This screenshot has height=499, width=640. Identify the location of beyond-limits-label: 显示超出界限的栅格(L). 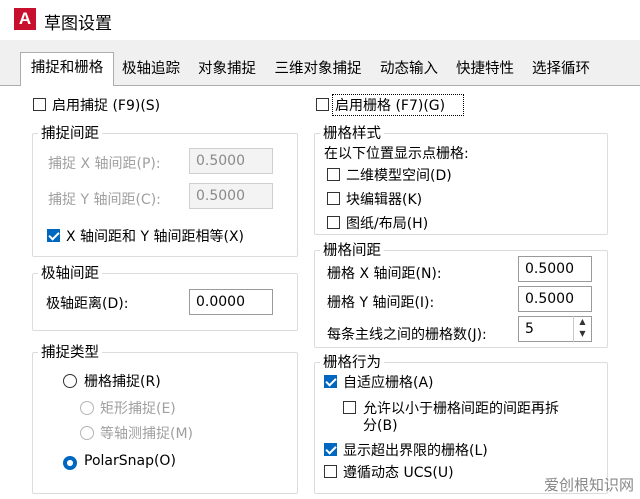
(415, 450).